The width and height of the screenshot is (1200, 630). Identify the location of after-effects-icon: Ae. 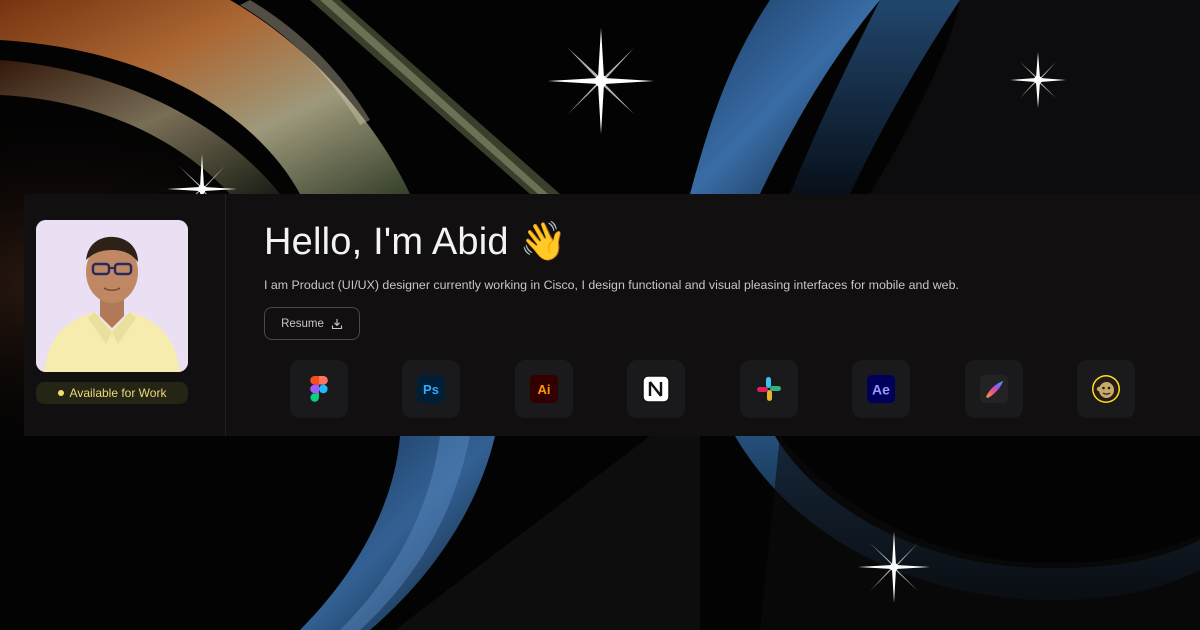
(881, 389).